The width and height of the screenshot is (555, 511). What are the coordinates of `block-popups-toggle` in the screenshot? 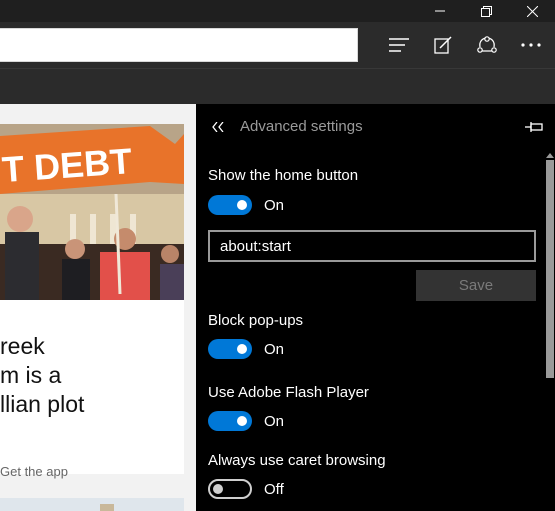 It's located at (230, 349).